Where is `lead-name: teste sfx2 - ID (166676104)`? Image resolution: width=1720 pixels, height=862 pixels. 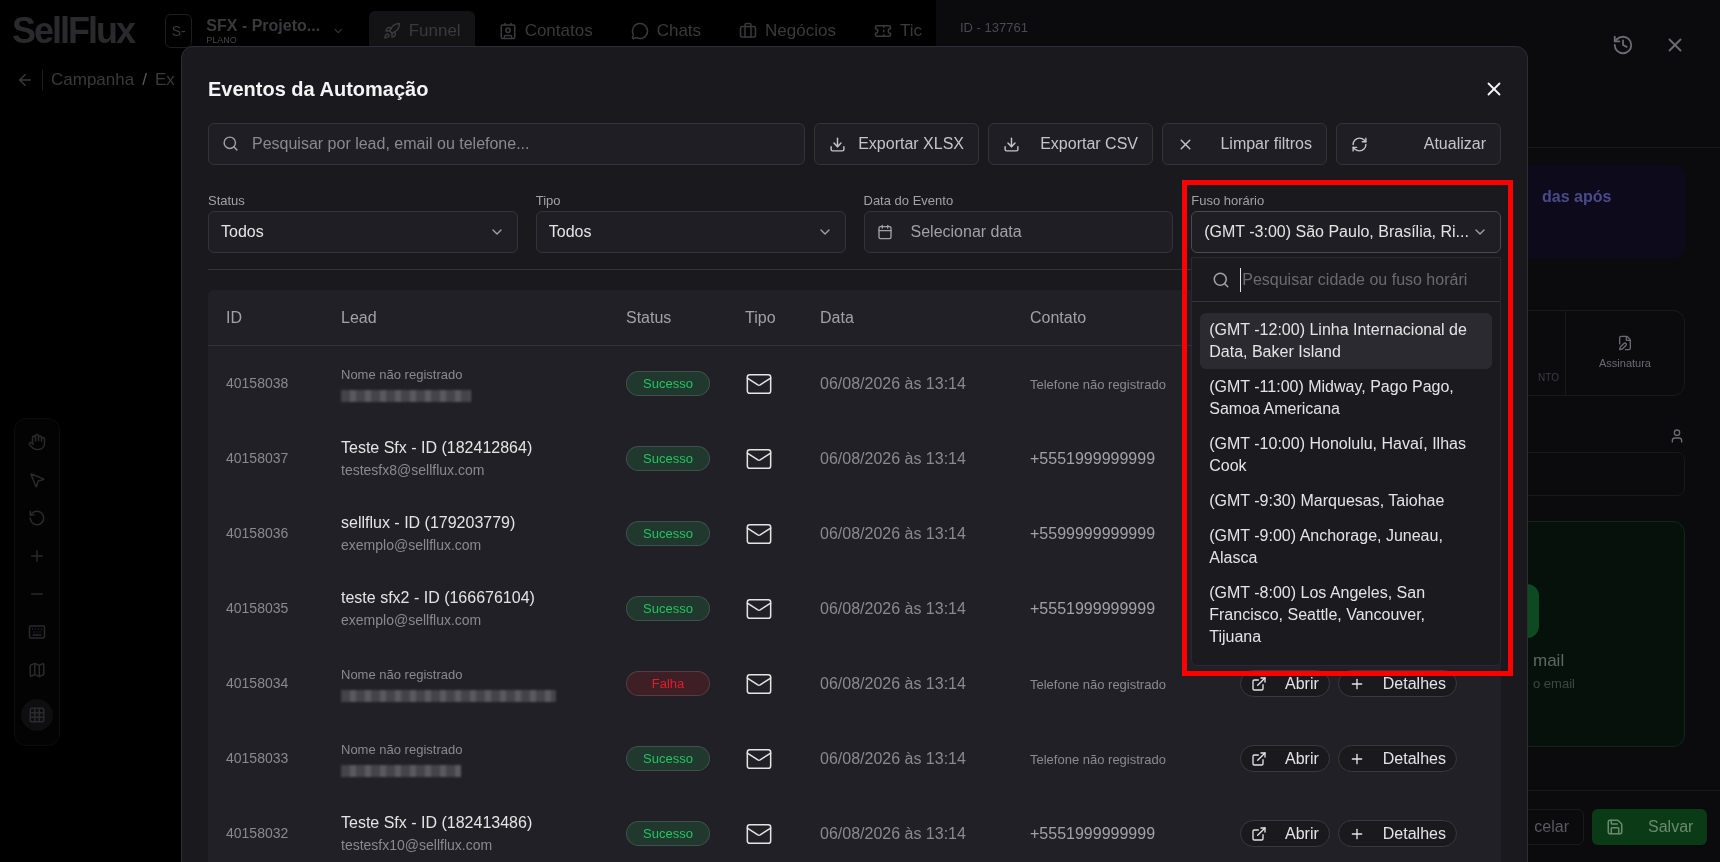 lead-name: teste sfx2 - ID (166676104) is located at coordinates (438, 598).